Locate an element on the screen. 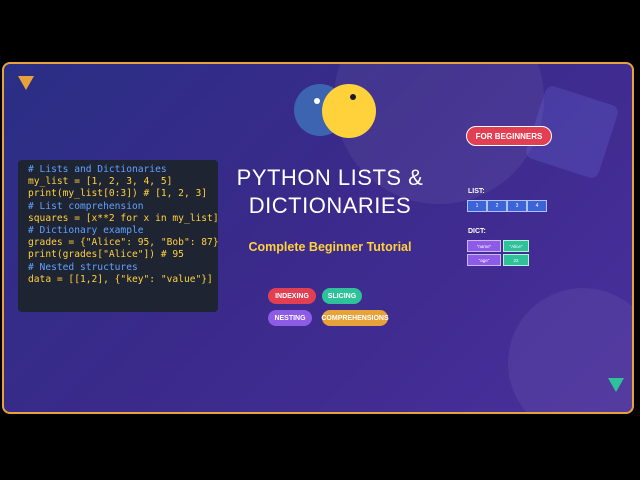 This screenshot has height=480, width=640. dict-value: "Alice" is located at coordinates (516, 246).